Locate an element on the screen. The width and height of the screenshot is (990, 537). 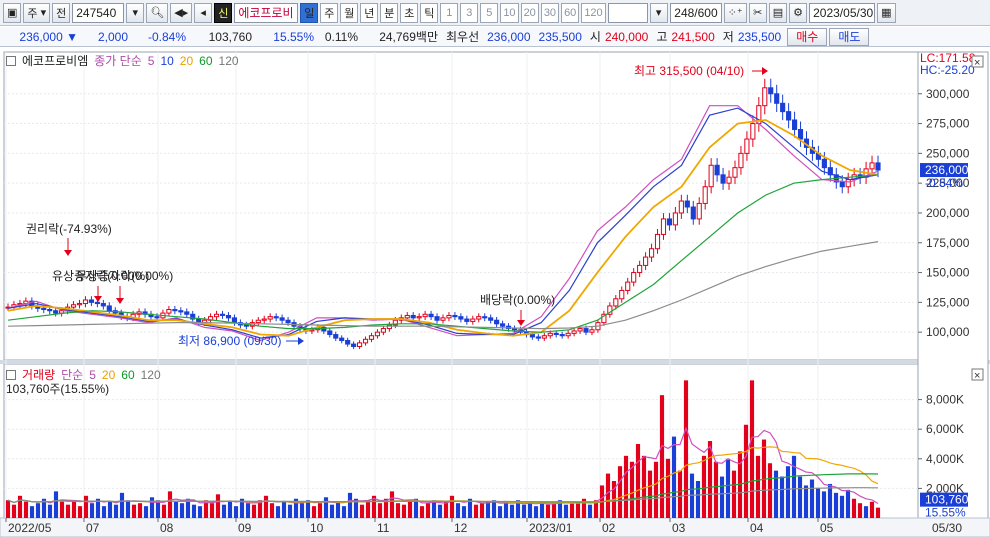
whole-button: 전 is located at coordinates (61, 12).